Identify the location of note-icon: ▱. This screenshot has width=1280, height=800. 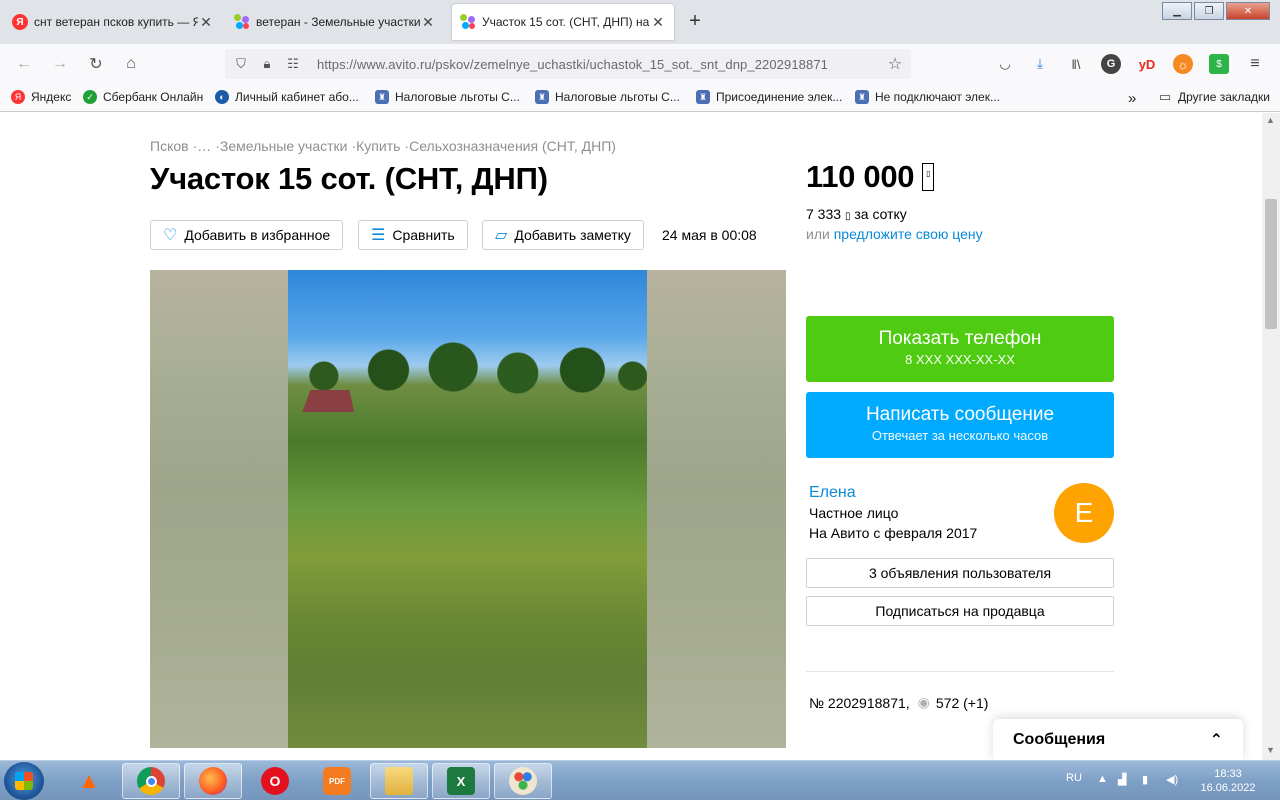
(501, 235).